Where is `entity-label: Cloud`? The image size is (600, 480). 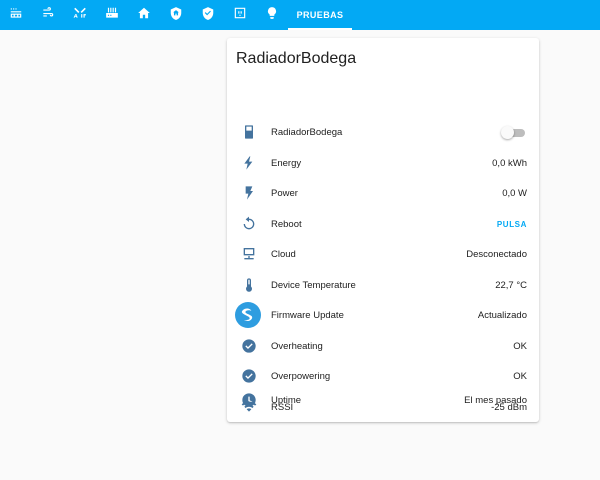 entity-label: Cloud is located at coordinates (283, 254).